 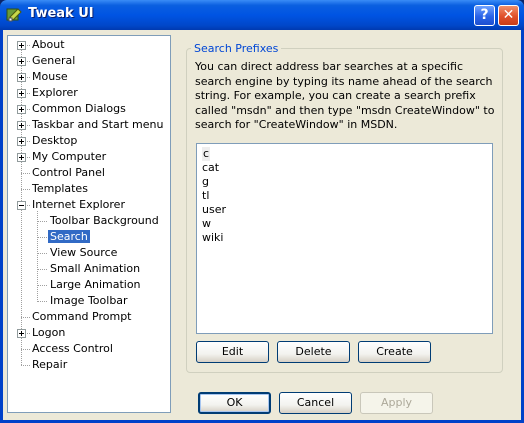 I want to click on tree-item-desktop: Desktop, so click(x=54, y=141).